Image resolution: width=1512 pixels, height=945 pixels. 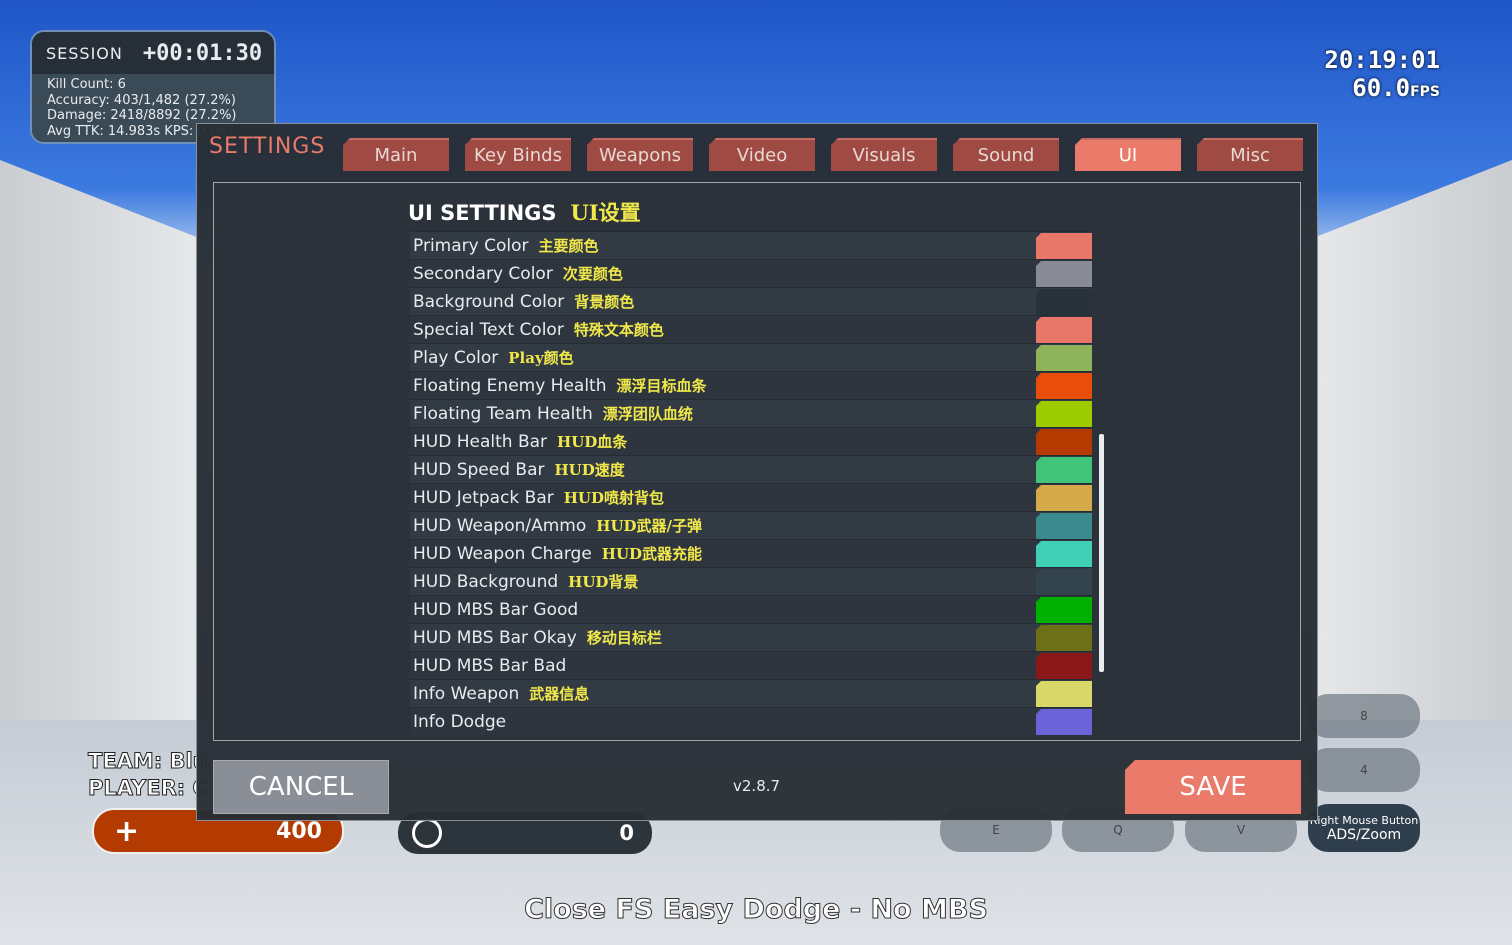 I want to click on tab-ui: UI, so click(x=1128, y=154).